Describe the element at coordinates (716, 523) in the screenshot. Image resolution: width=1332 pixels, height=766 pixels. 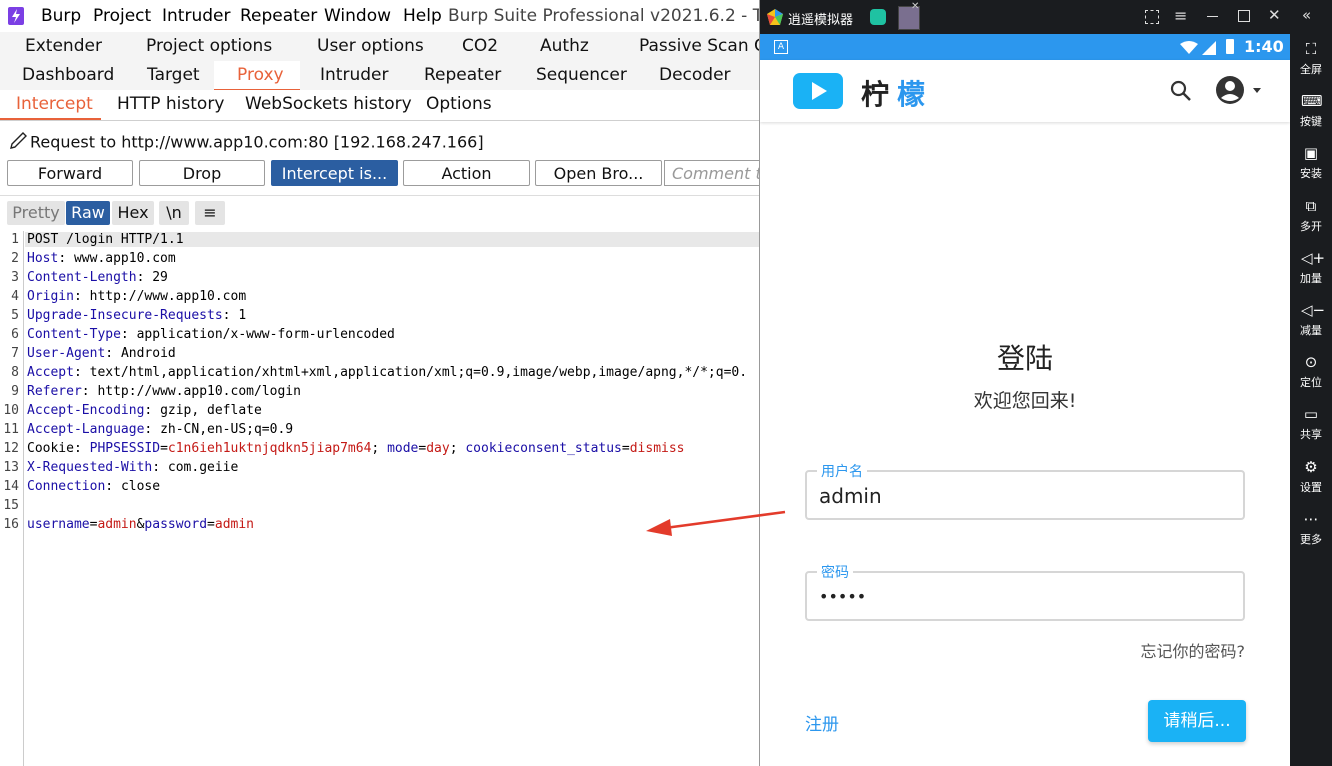
I see `annotation-arrow` at that location.